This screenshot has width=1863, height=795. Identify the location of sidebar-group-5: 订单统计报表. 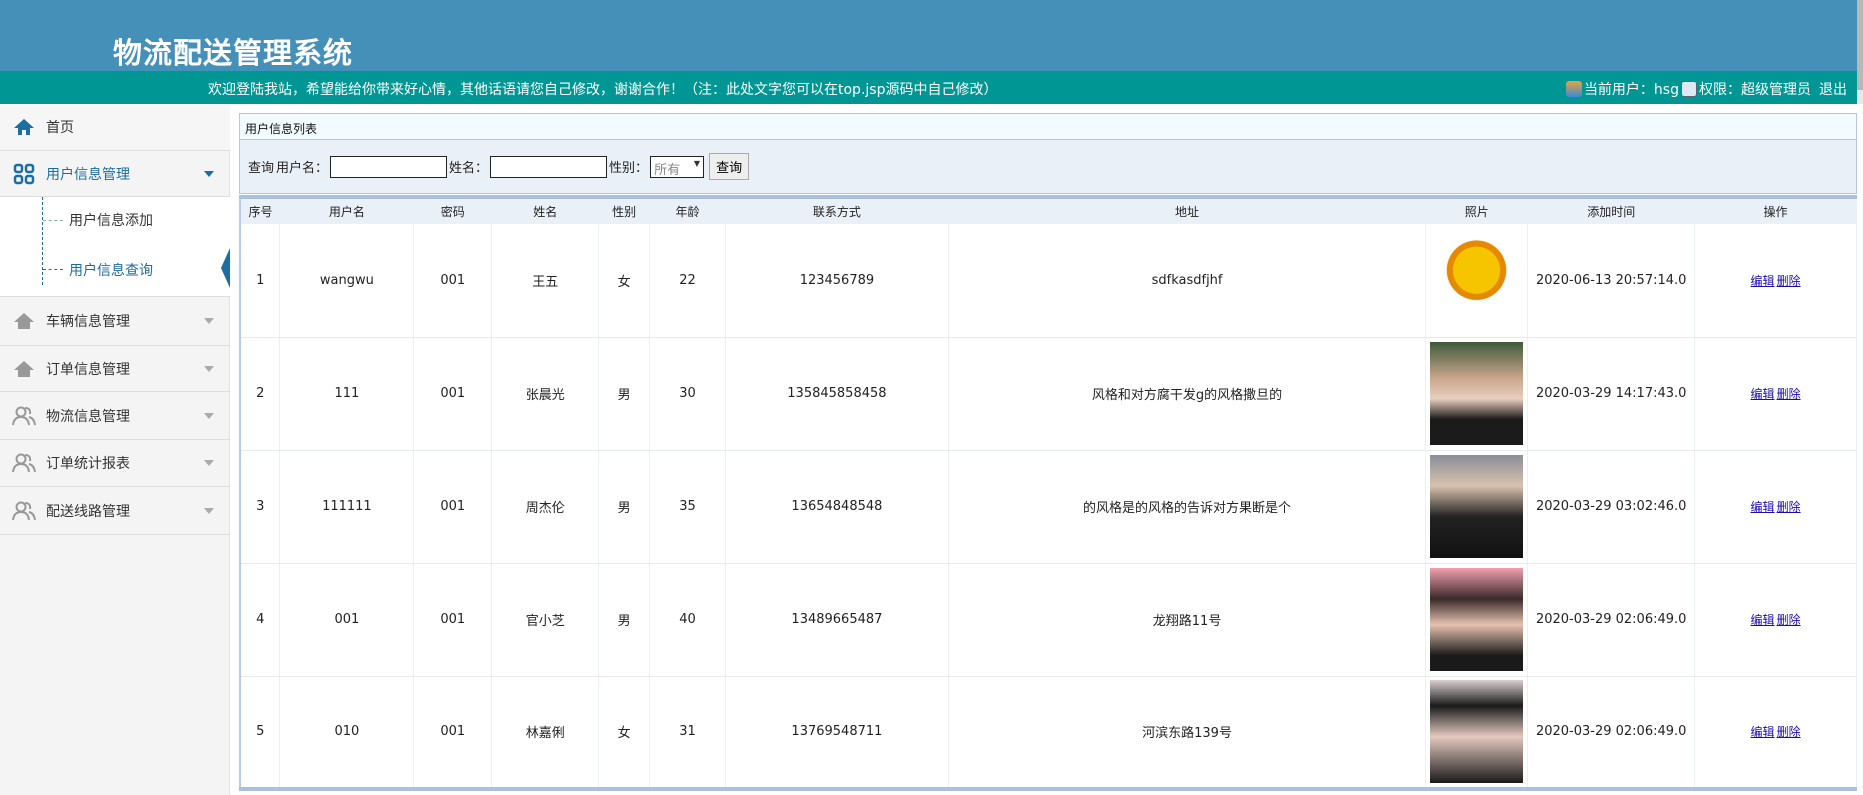
(115, 463).